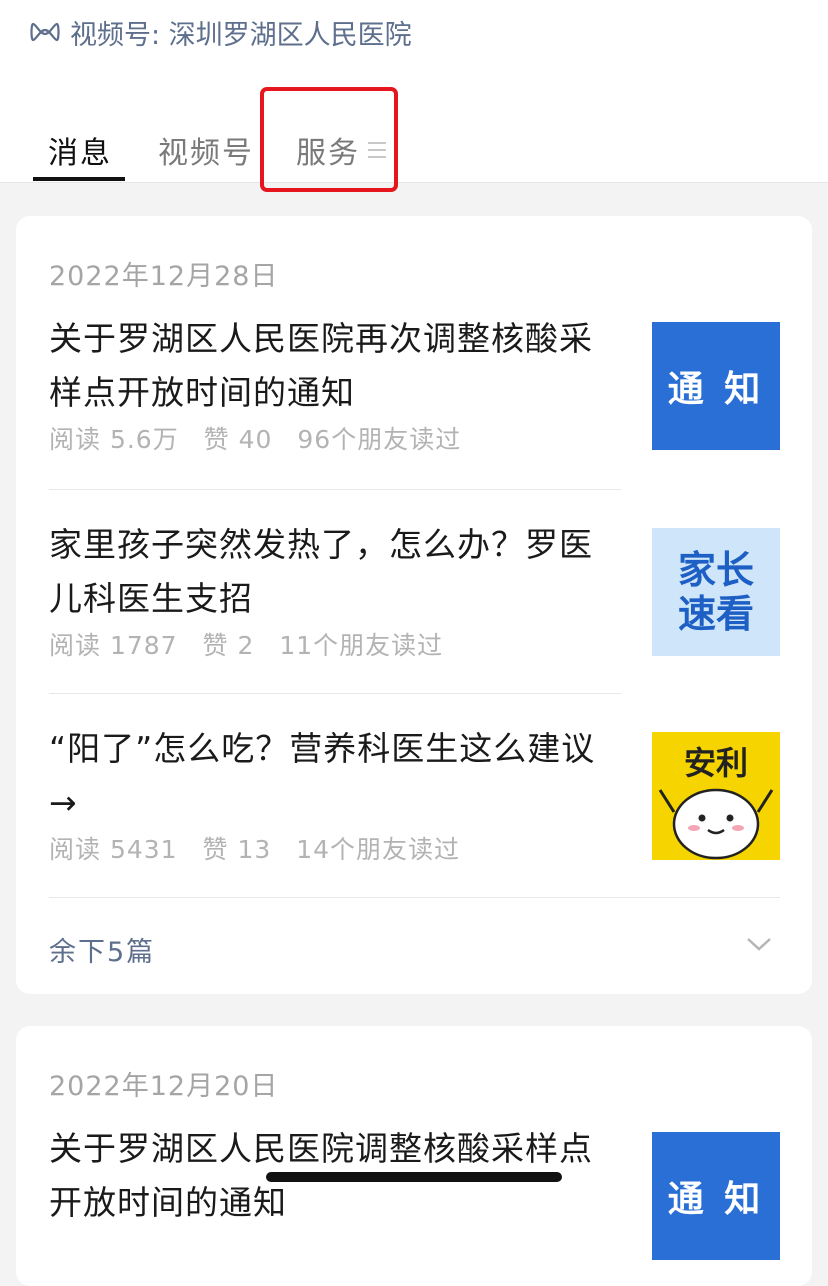 The width and height of the screenshot is (828, 1286). I want to click on like-count: 赞 13, so click(237, 849).